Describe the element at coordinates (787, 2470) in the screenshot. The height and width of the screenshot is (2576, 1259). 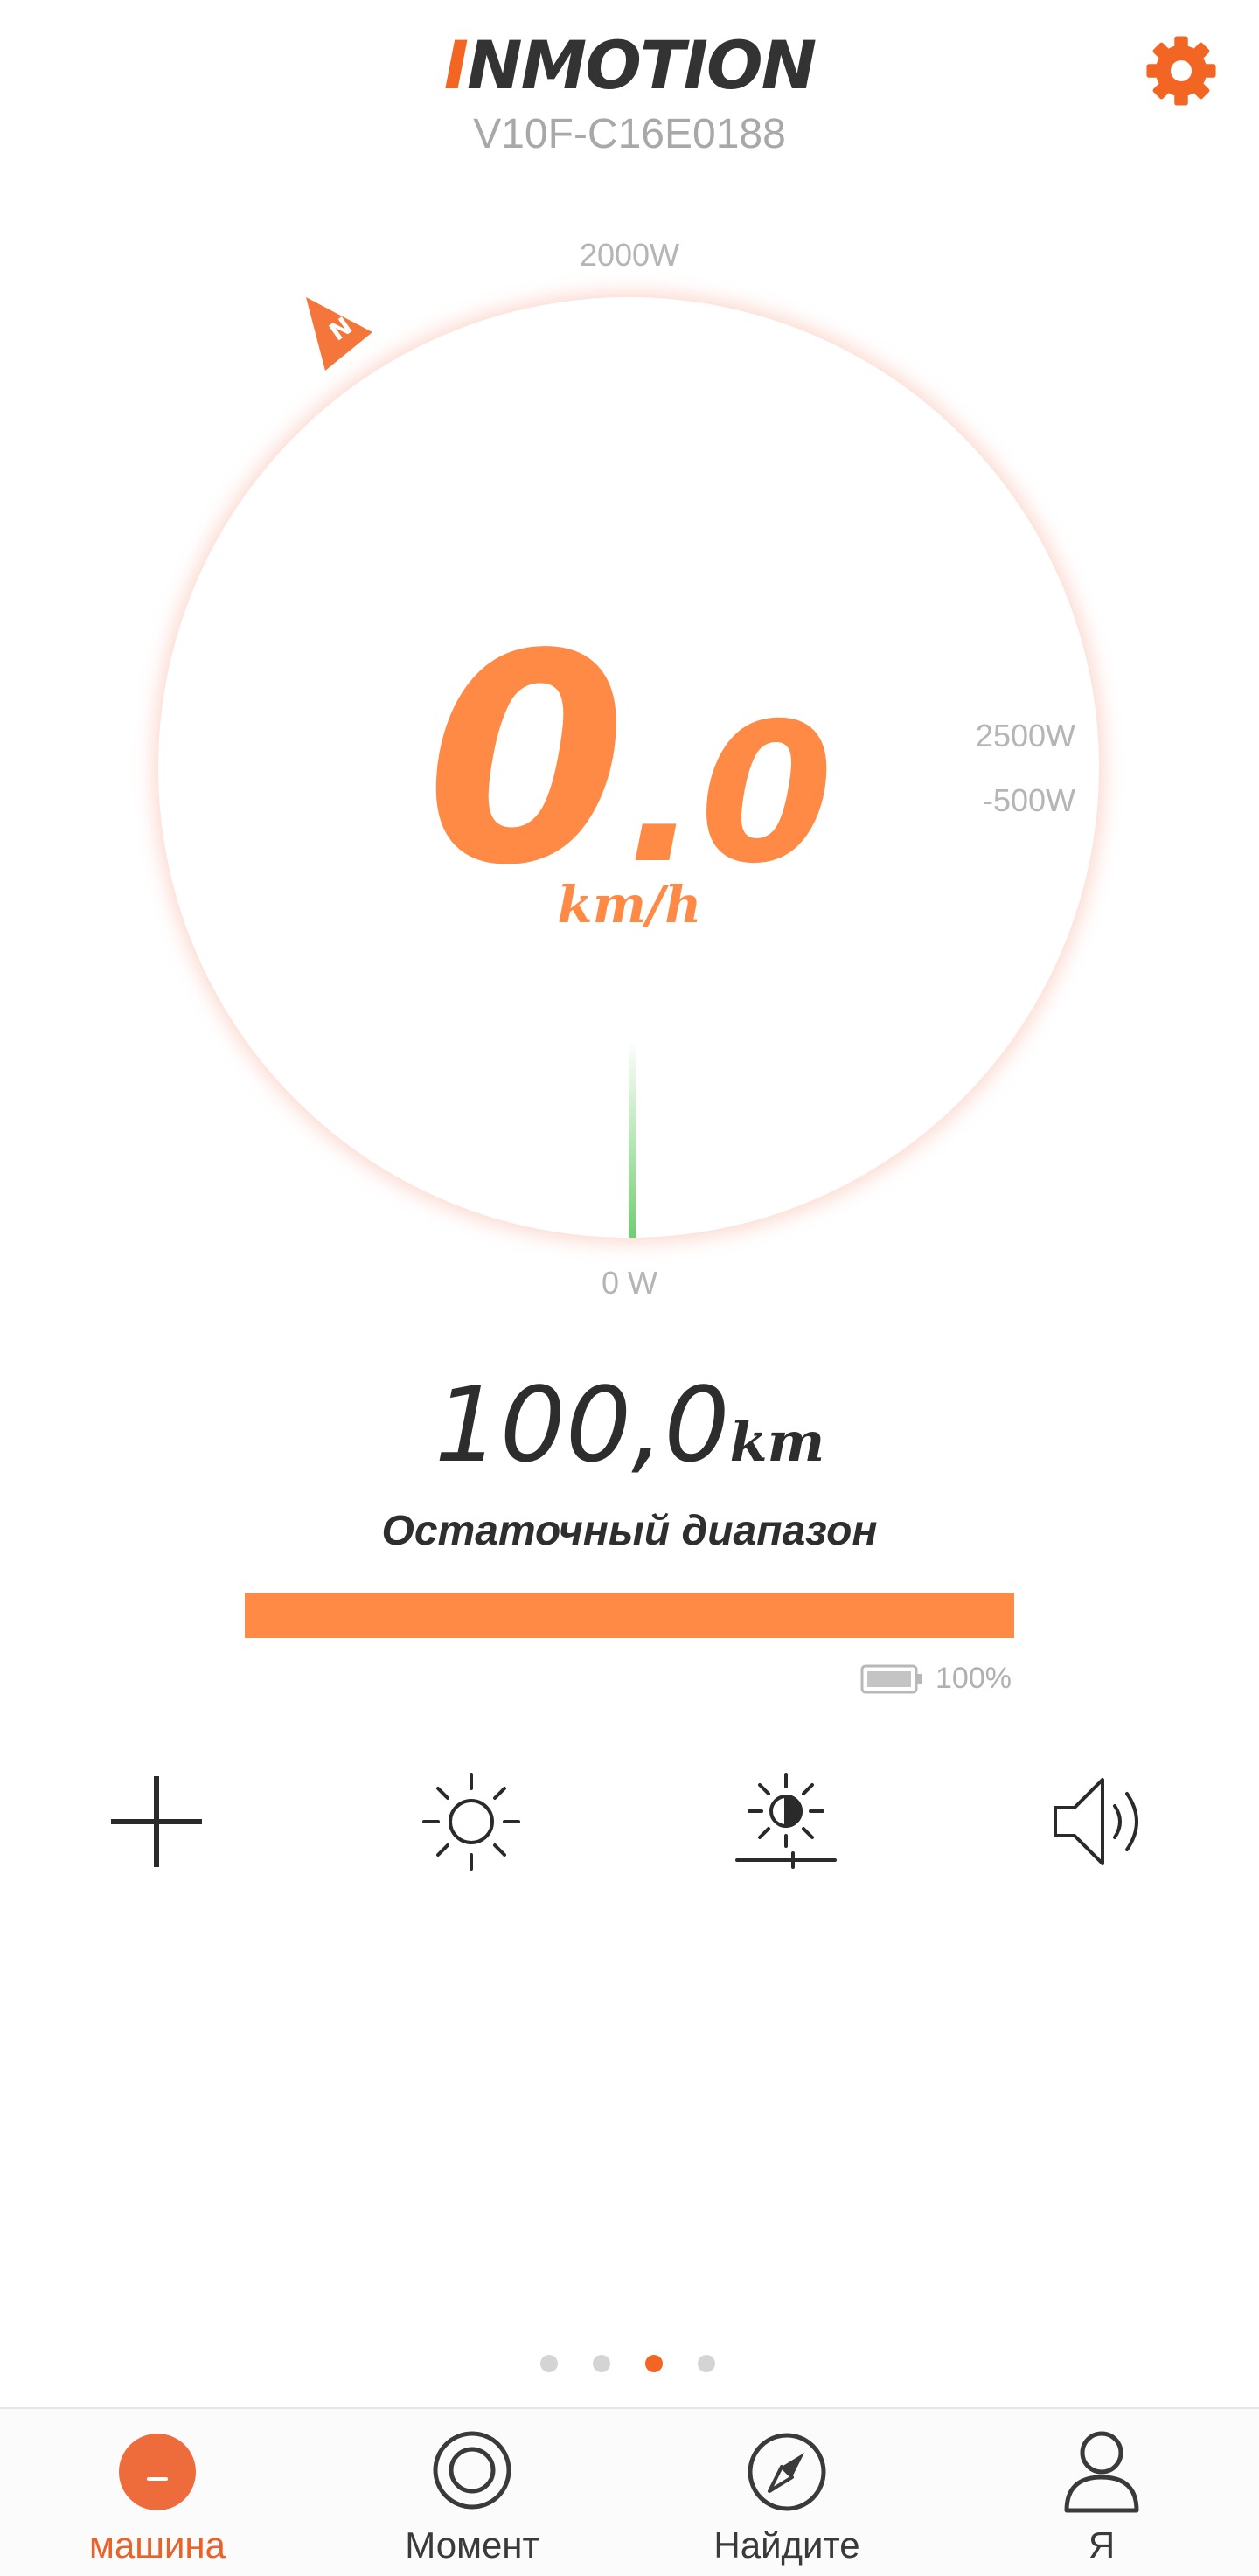
I see `compass-icon` at that location.